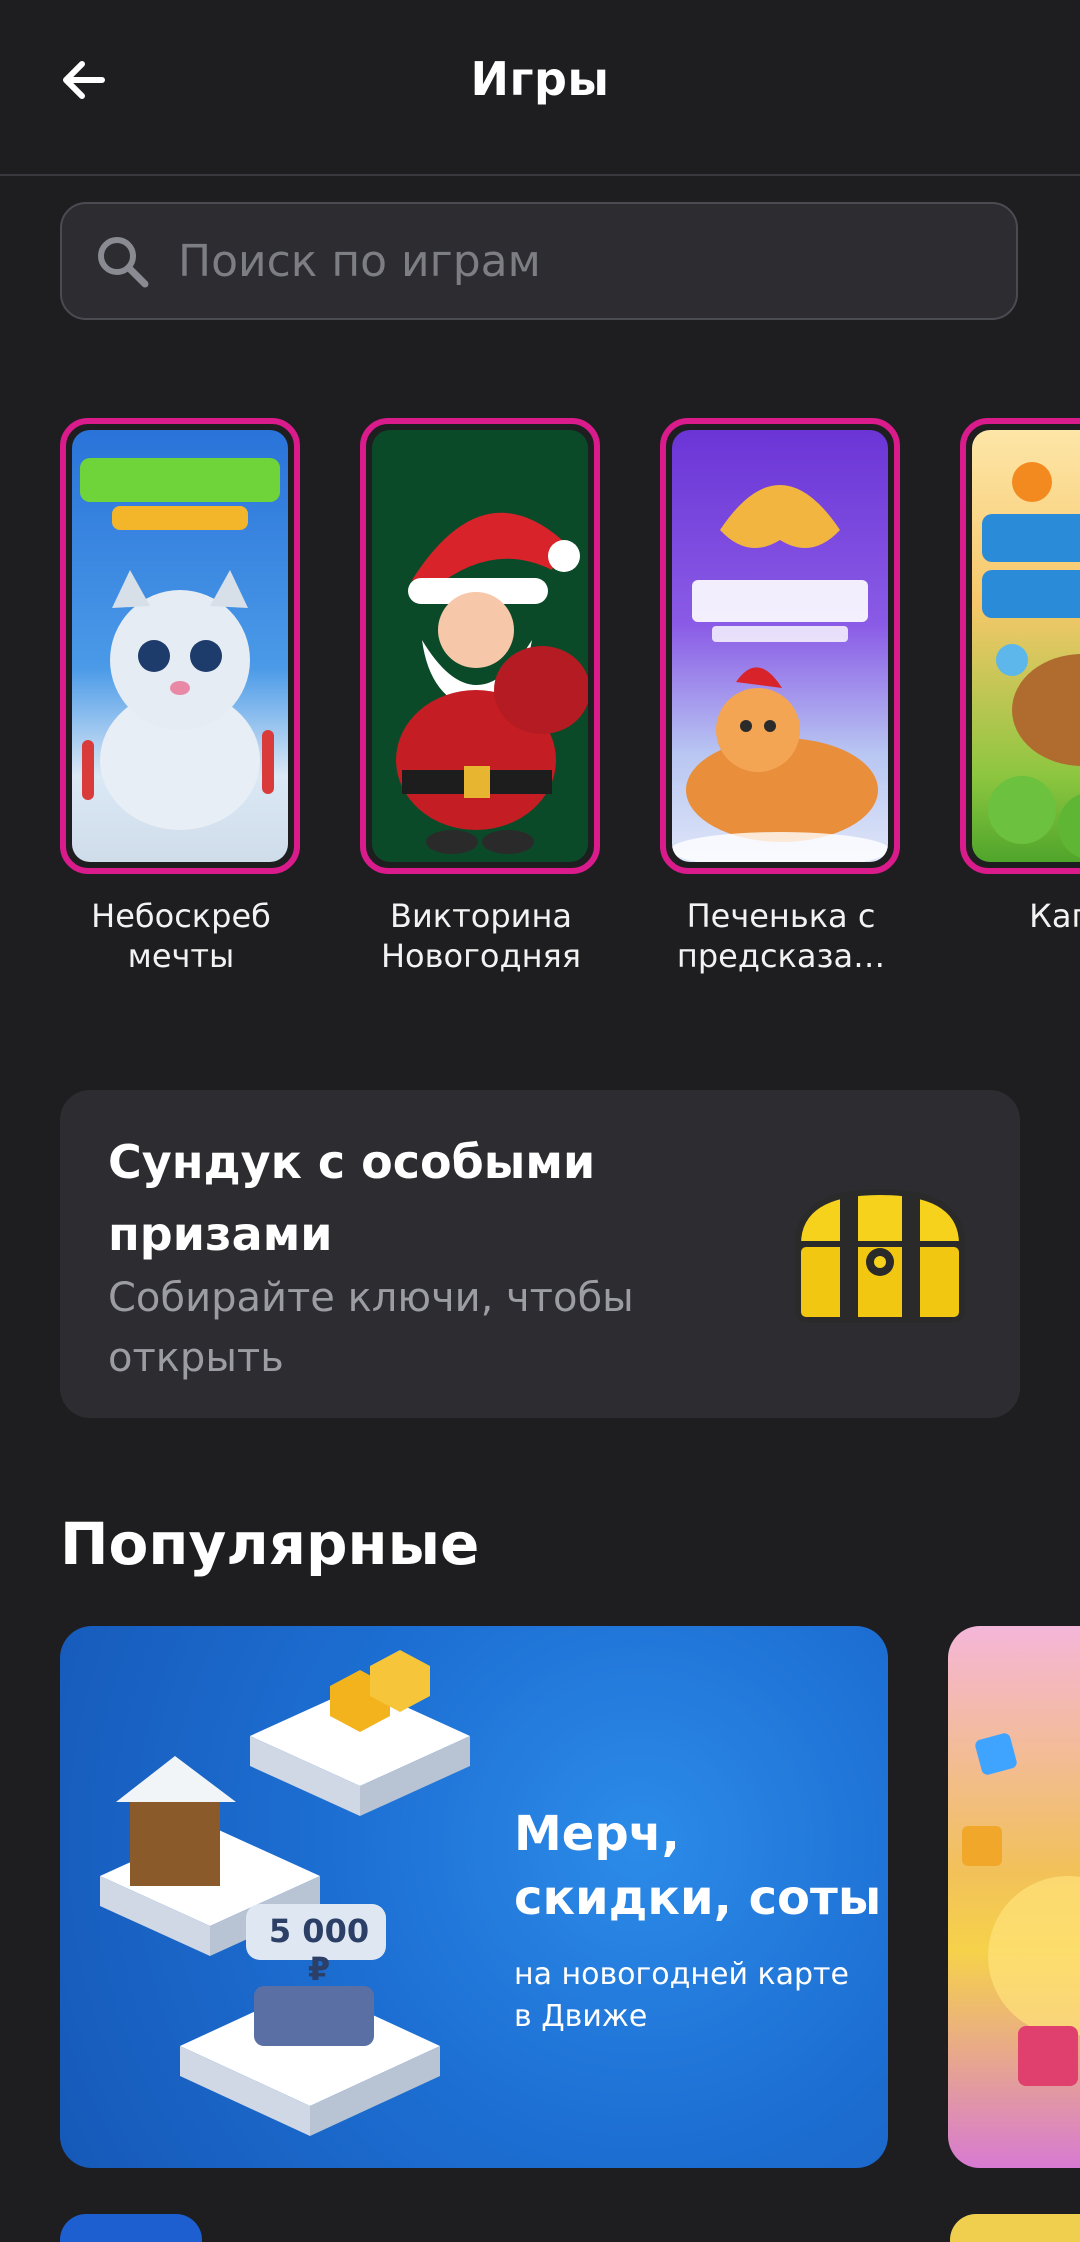 The image size is (1080, 2242). What do you see at coordinates (270, 1544) in the screenshot?
I see `section-title-popular: Популярные` at bounding box center [270, 1544].